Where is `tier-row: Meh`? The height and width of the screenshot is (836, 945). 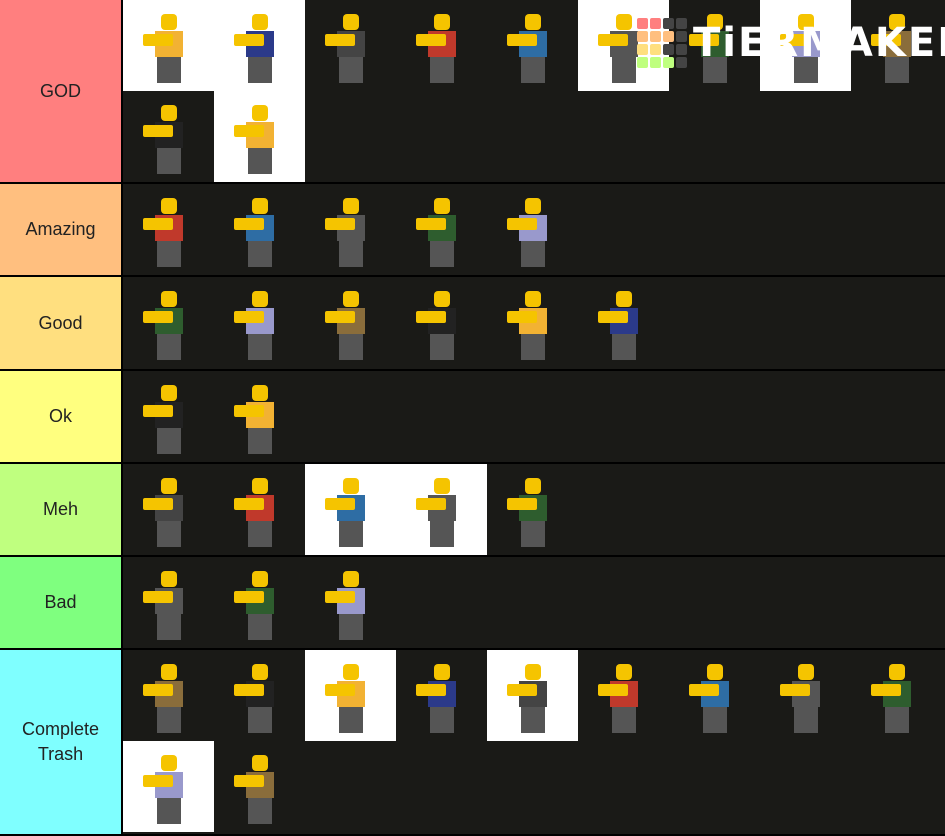
tier-row: Meh is located at coordinates (472, 510).